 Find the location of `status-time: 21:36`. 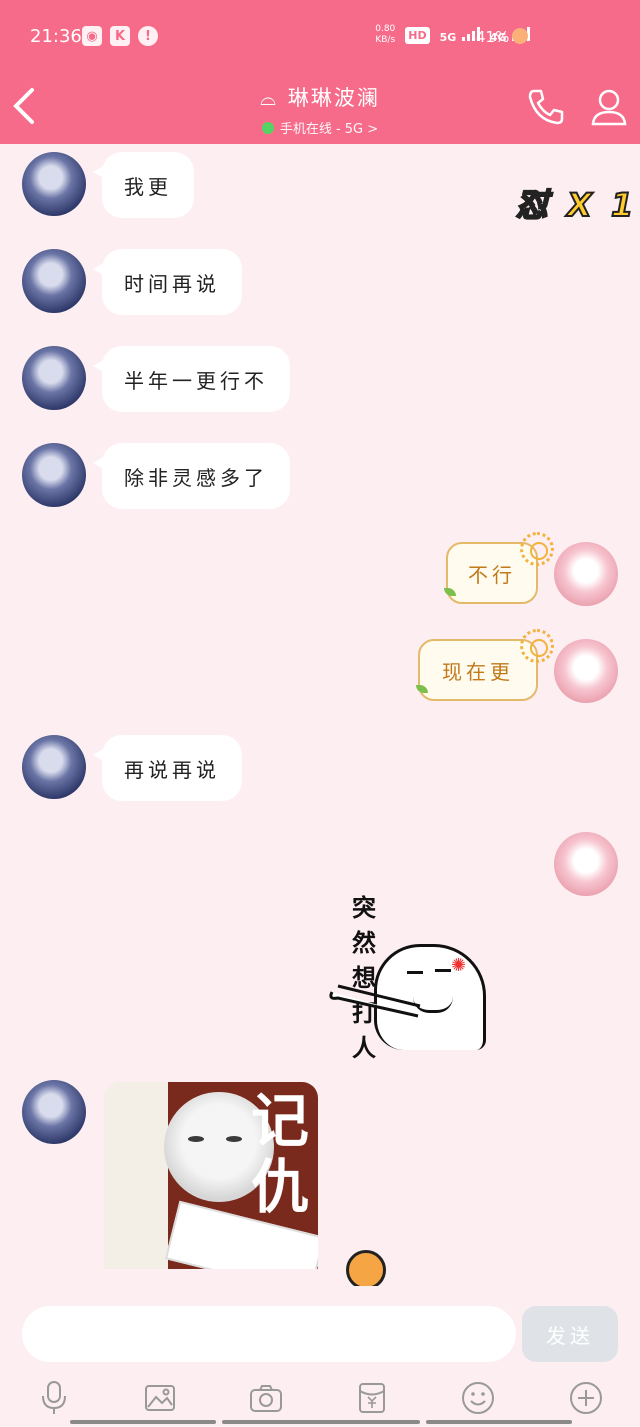

status-time: 21:36 is located at coordinates (56, 36).